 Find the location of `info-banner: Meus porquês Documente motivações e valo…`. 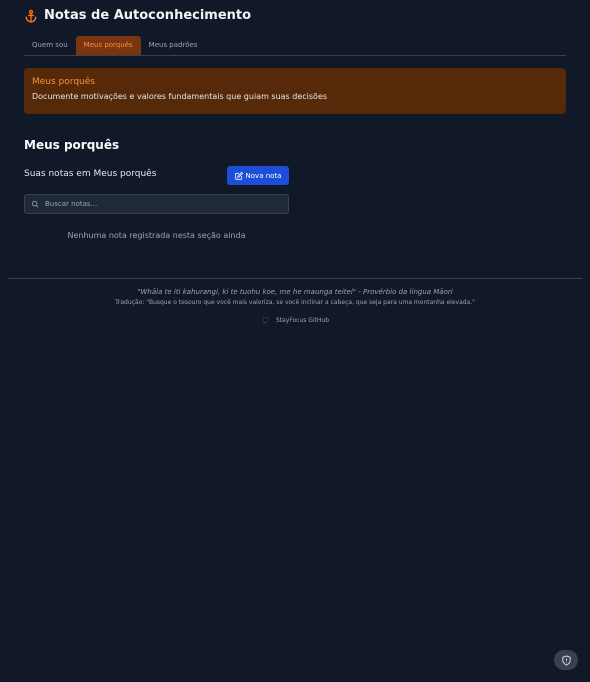

info-banner: Meus porquês Documente motivações e valo… is located at coordinates (295, 91).